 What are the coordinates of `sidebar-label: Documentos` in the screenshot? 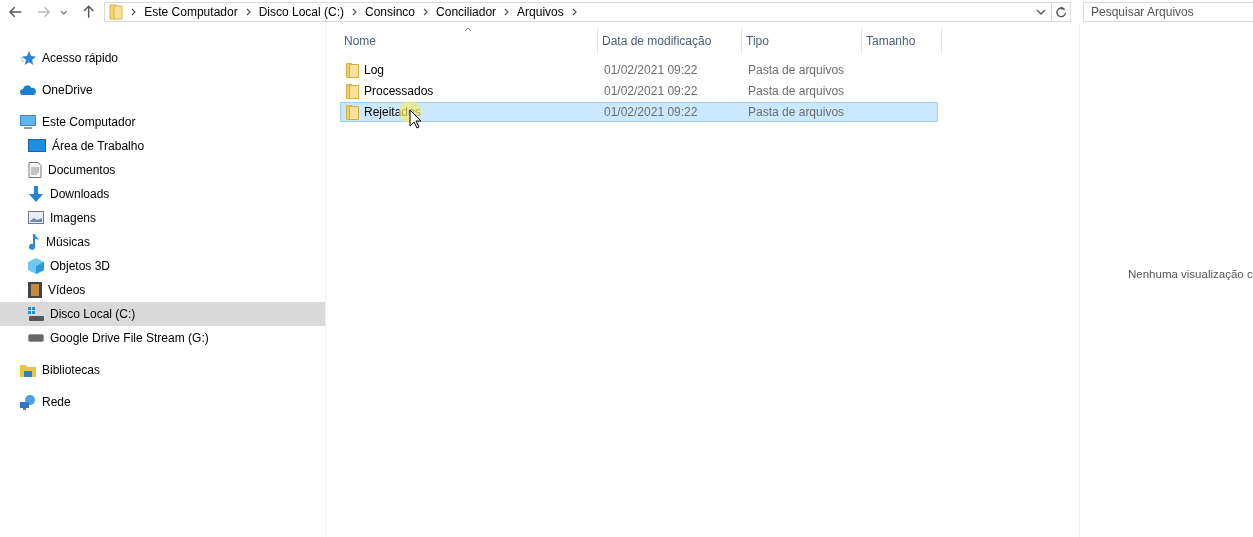 It's located at (82, 170).